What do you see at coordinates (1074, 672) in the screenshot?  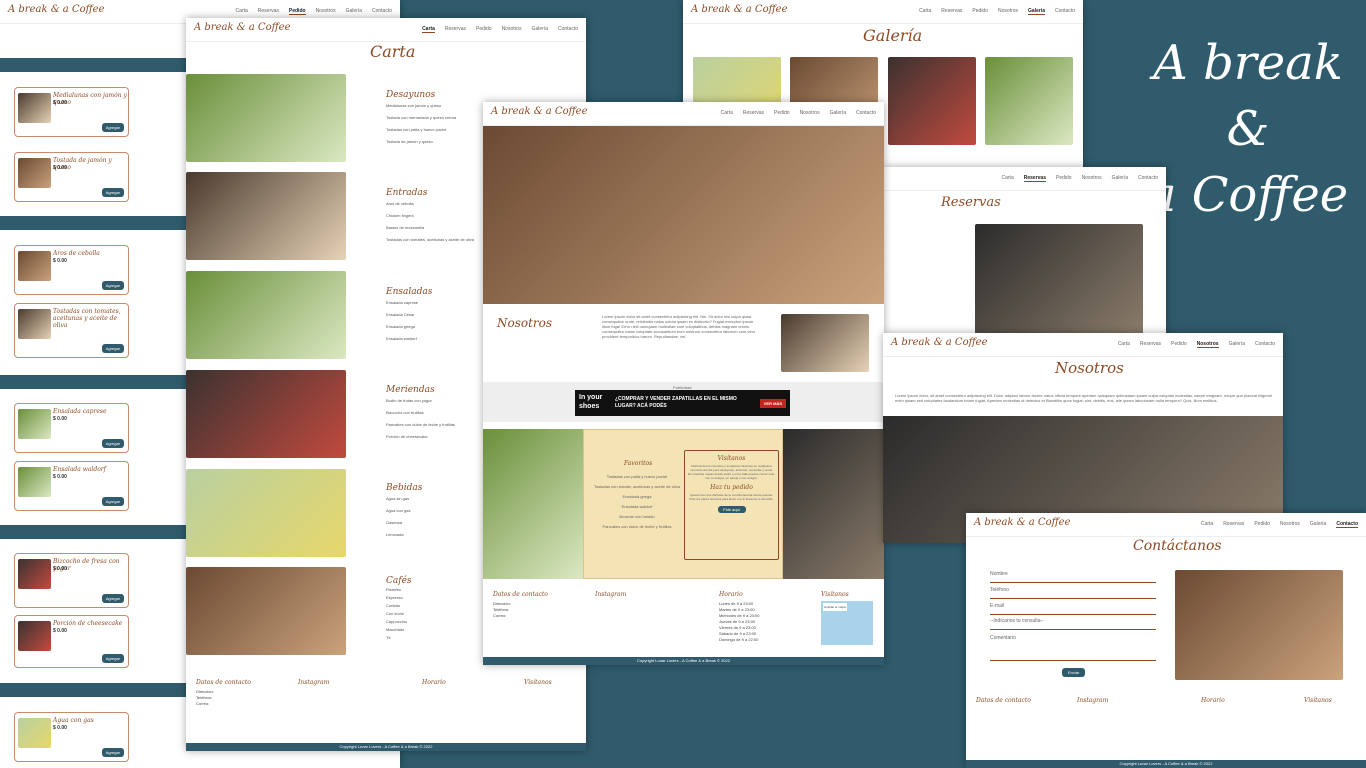 I see `send-button: Enviar` at bounding box center [1074, 672].